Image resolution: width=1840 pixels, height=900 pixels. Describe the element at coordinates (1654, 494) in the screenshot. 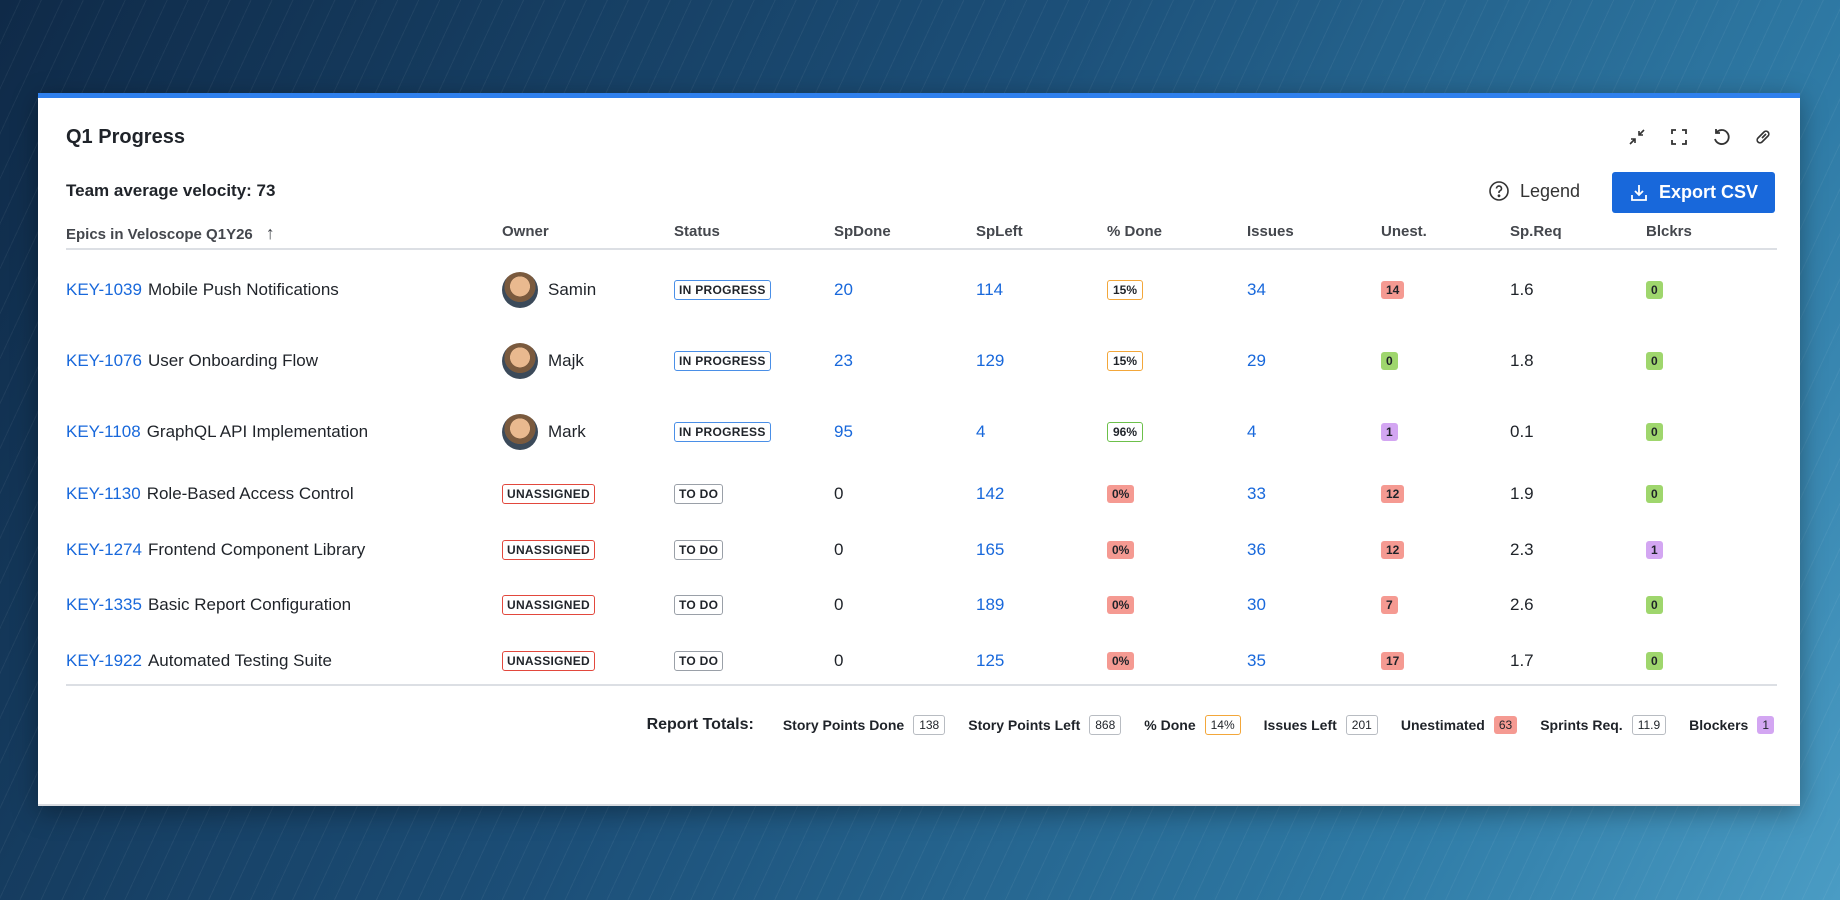

I see `blockers-badge: 0` at that location.